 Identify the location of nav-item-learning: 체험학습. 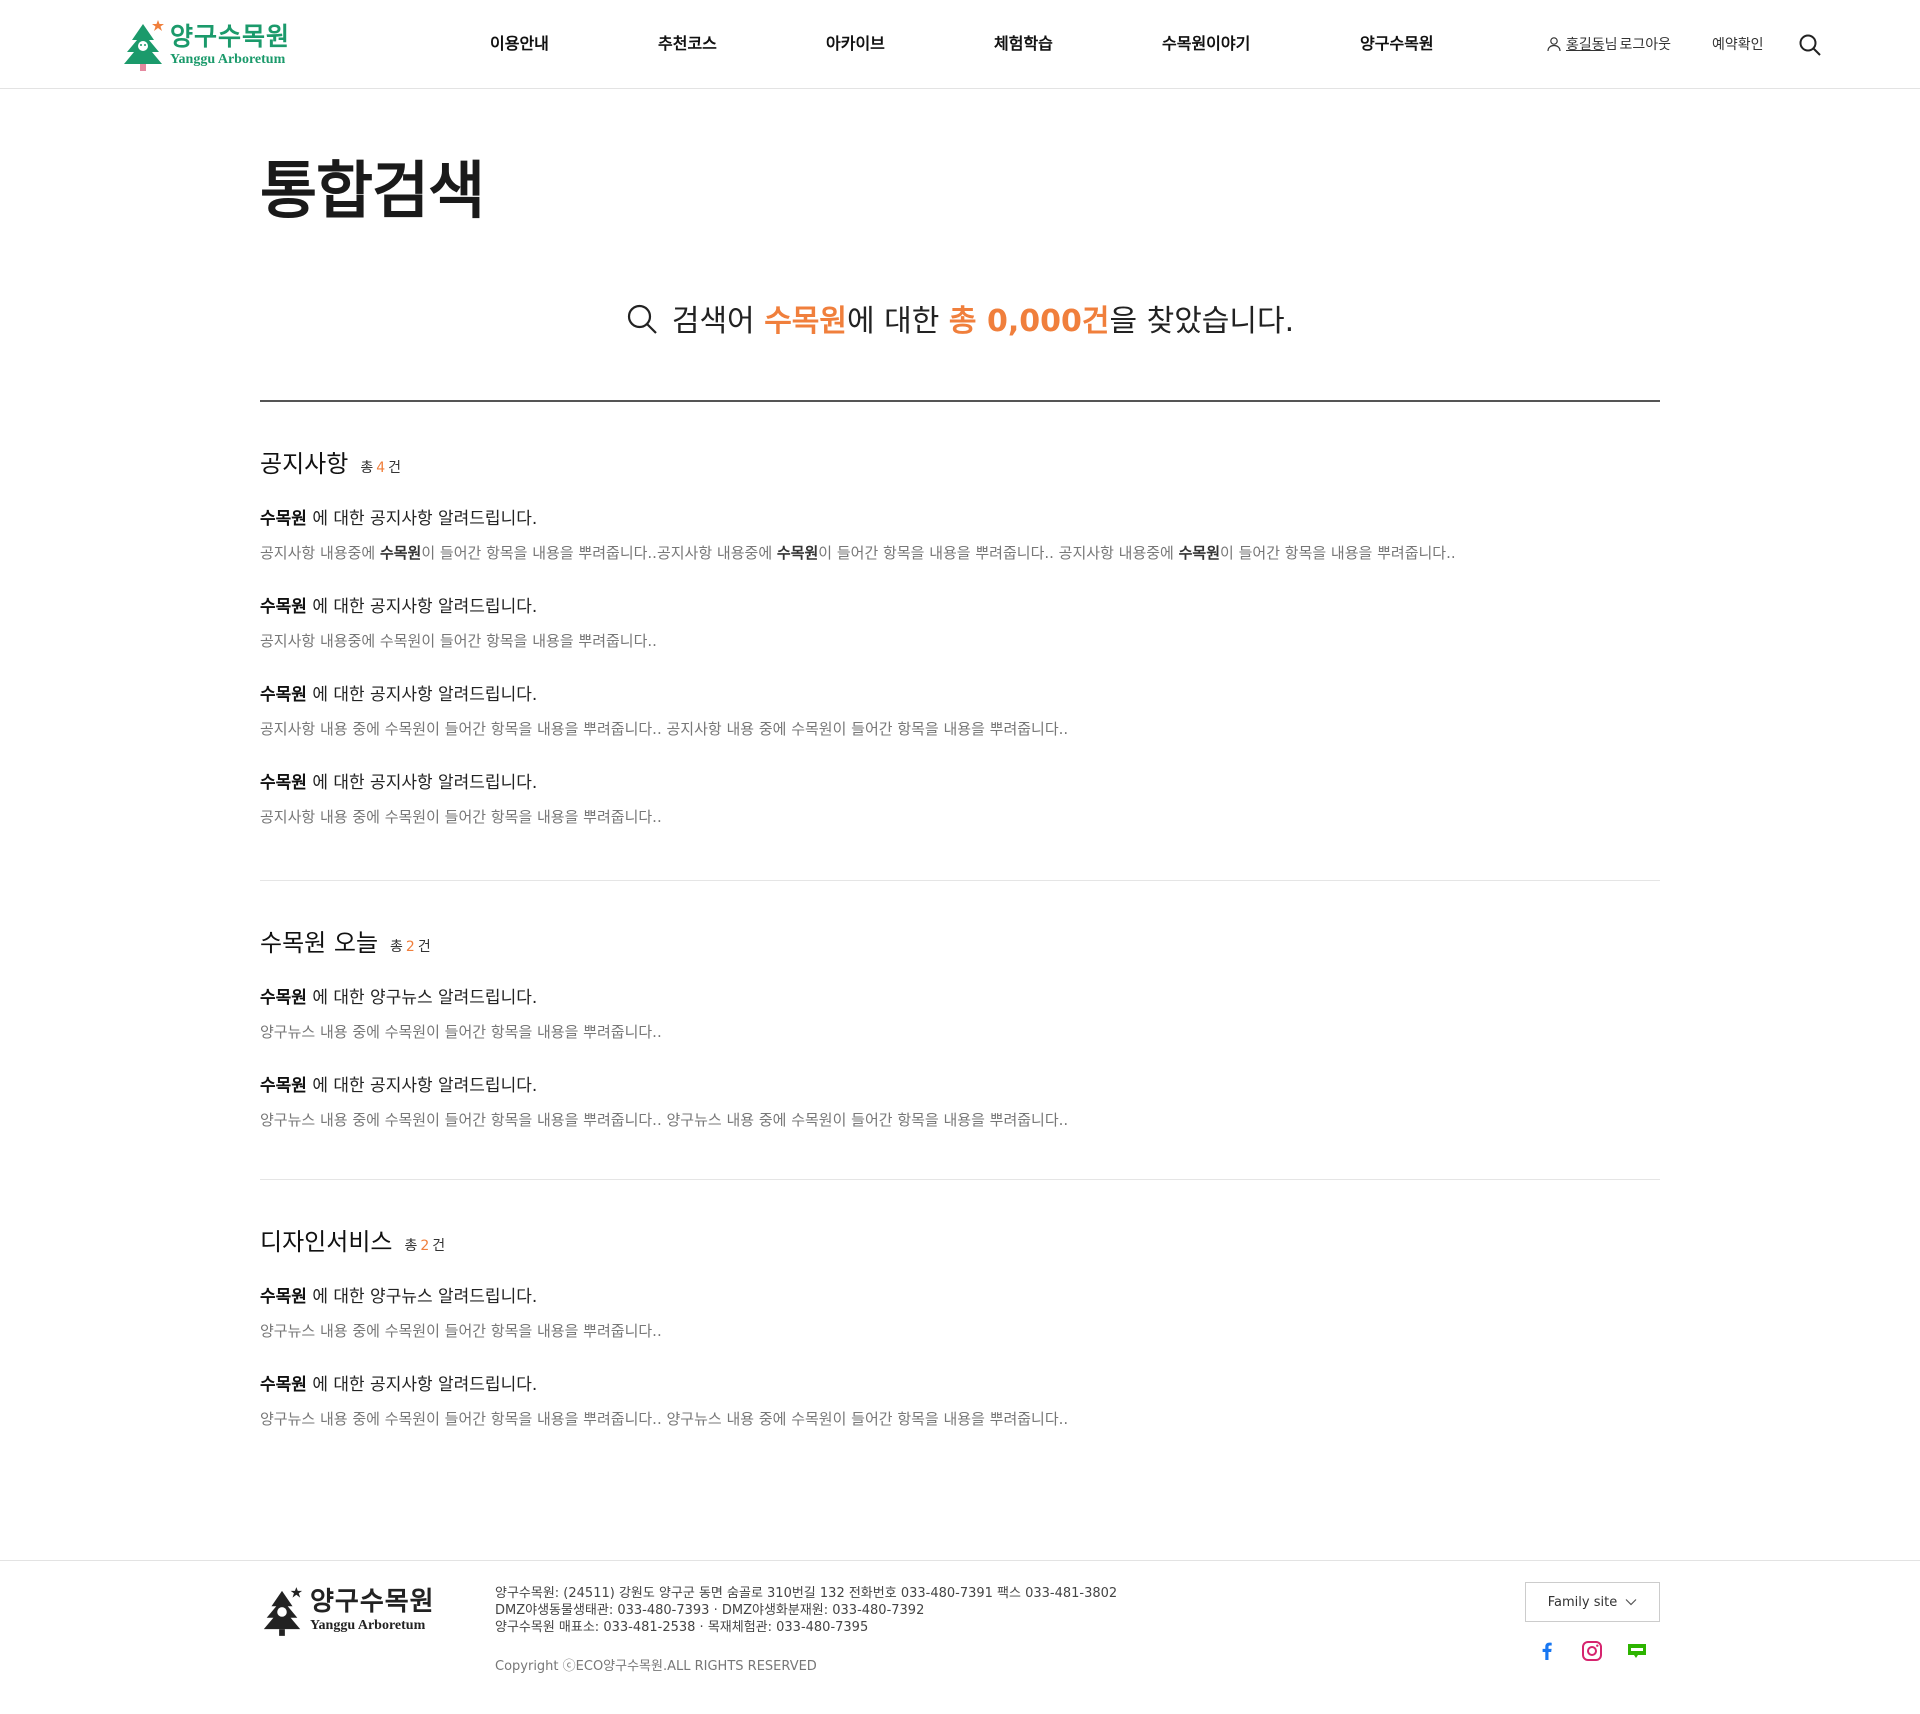
(1023, 42).